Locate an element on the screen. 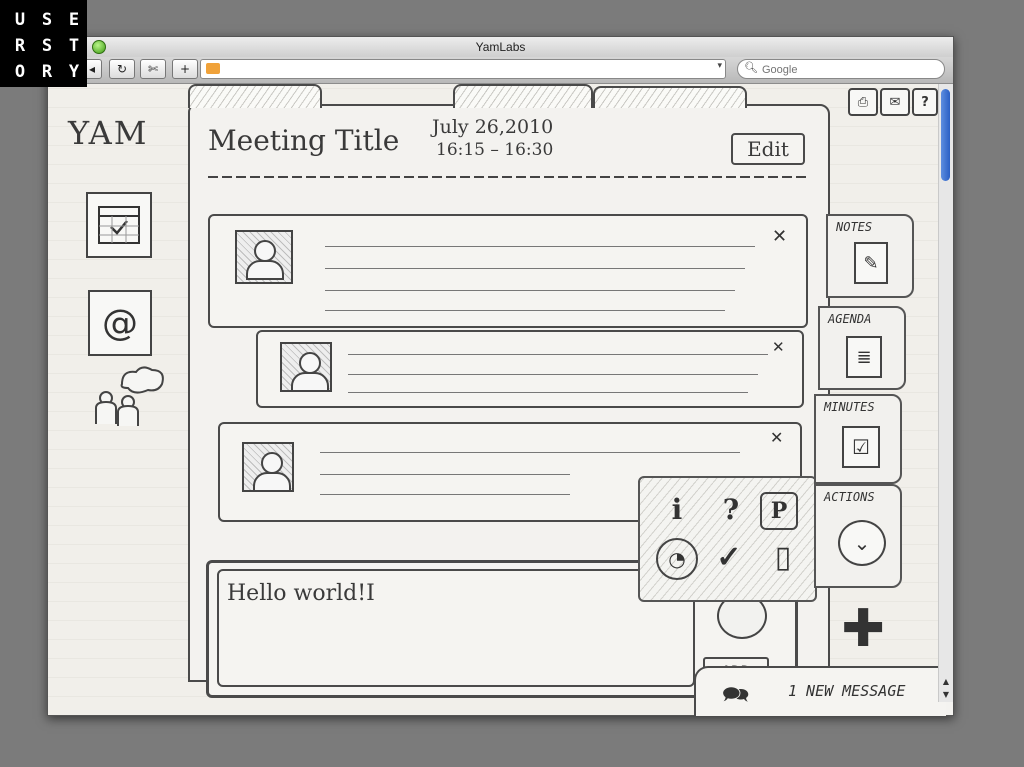 The width and height of the screenshot is (1024, 767). checkmark-icon: ✓ is located at coordinates (729, 557).